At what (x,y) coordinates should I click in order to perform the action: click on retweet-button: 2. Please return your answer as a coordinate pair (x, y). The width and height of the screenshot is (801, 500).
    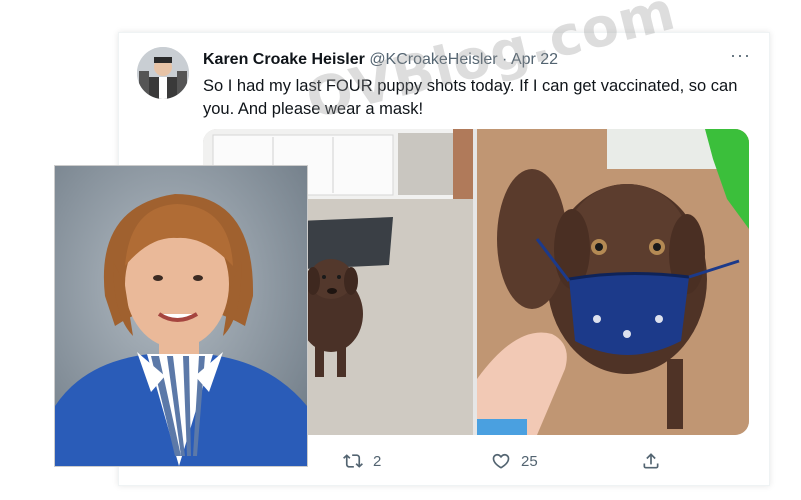
    Looking at the image, I should click on (362, 461).